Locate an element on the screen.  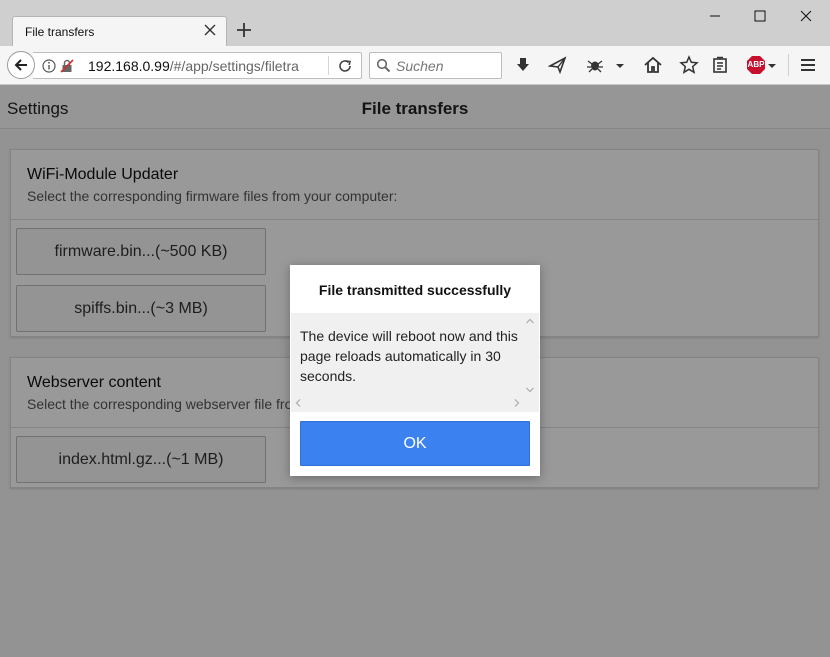
tab-title: File transfers is located at coordinates (60, 32).